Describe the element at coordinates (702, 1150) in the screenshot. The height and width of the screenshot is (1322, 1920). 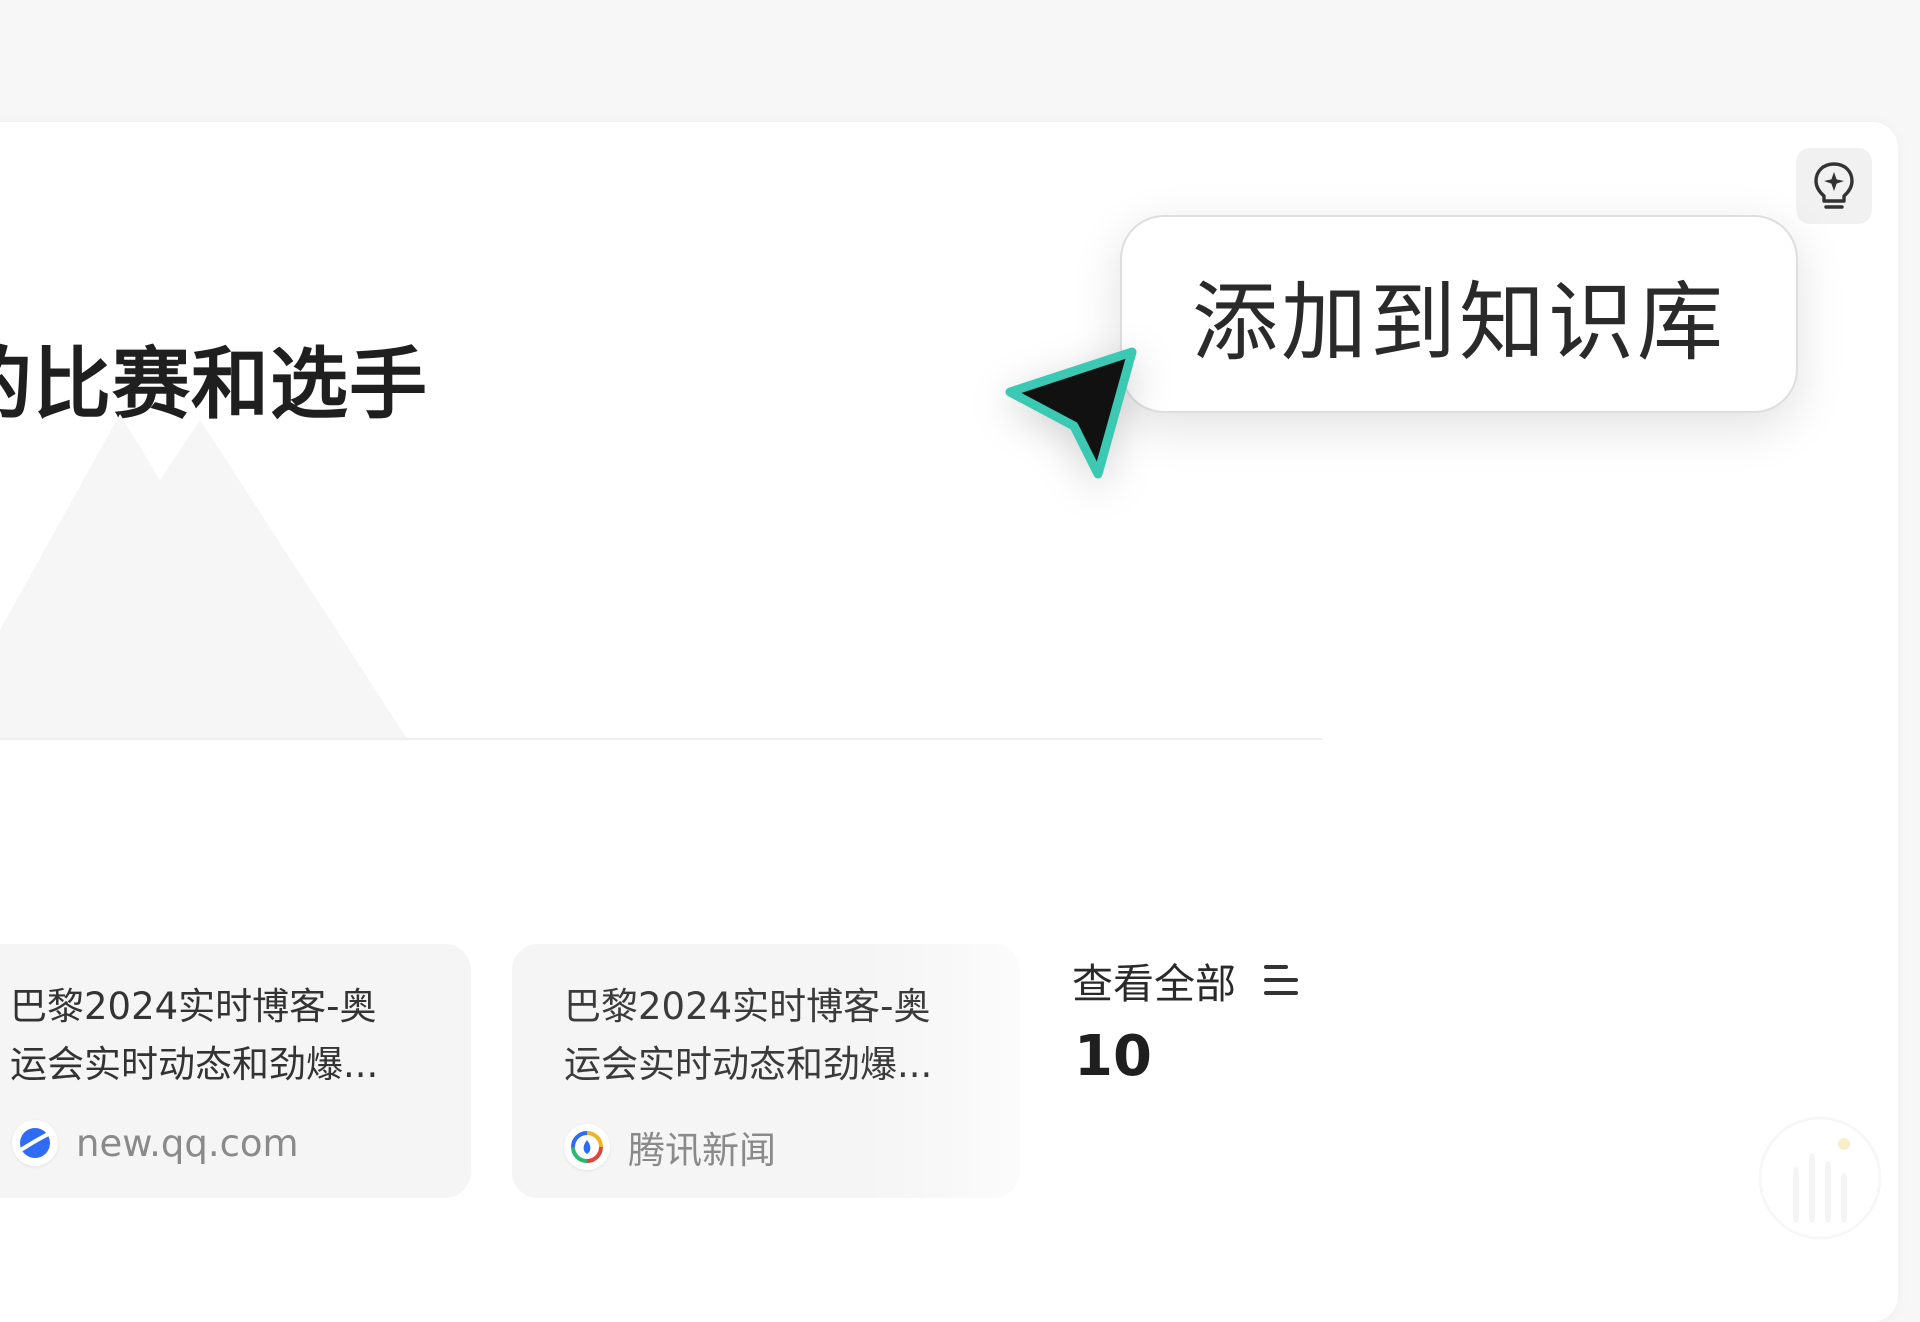
I see `source-site: 腾讯新闻` at that location.